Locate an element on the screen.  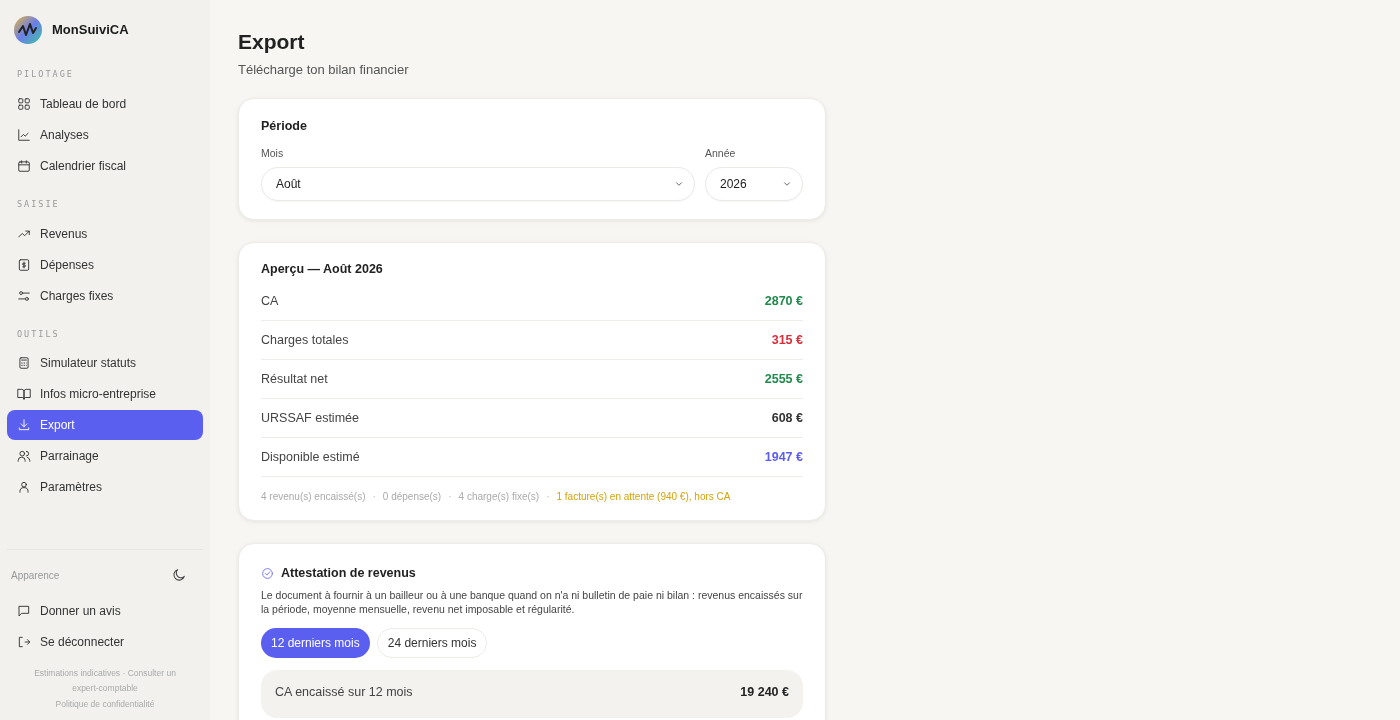
warning-note: 1 facture(s) en attente (940 €), hors CA is located at coordinates (643, 497).